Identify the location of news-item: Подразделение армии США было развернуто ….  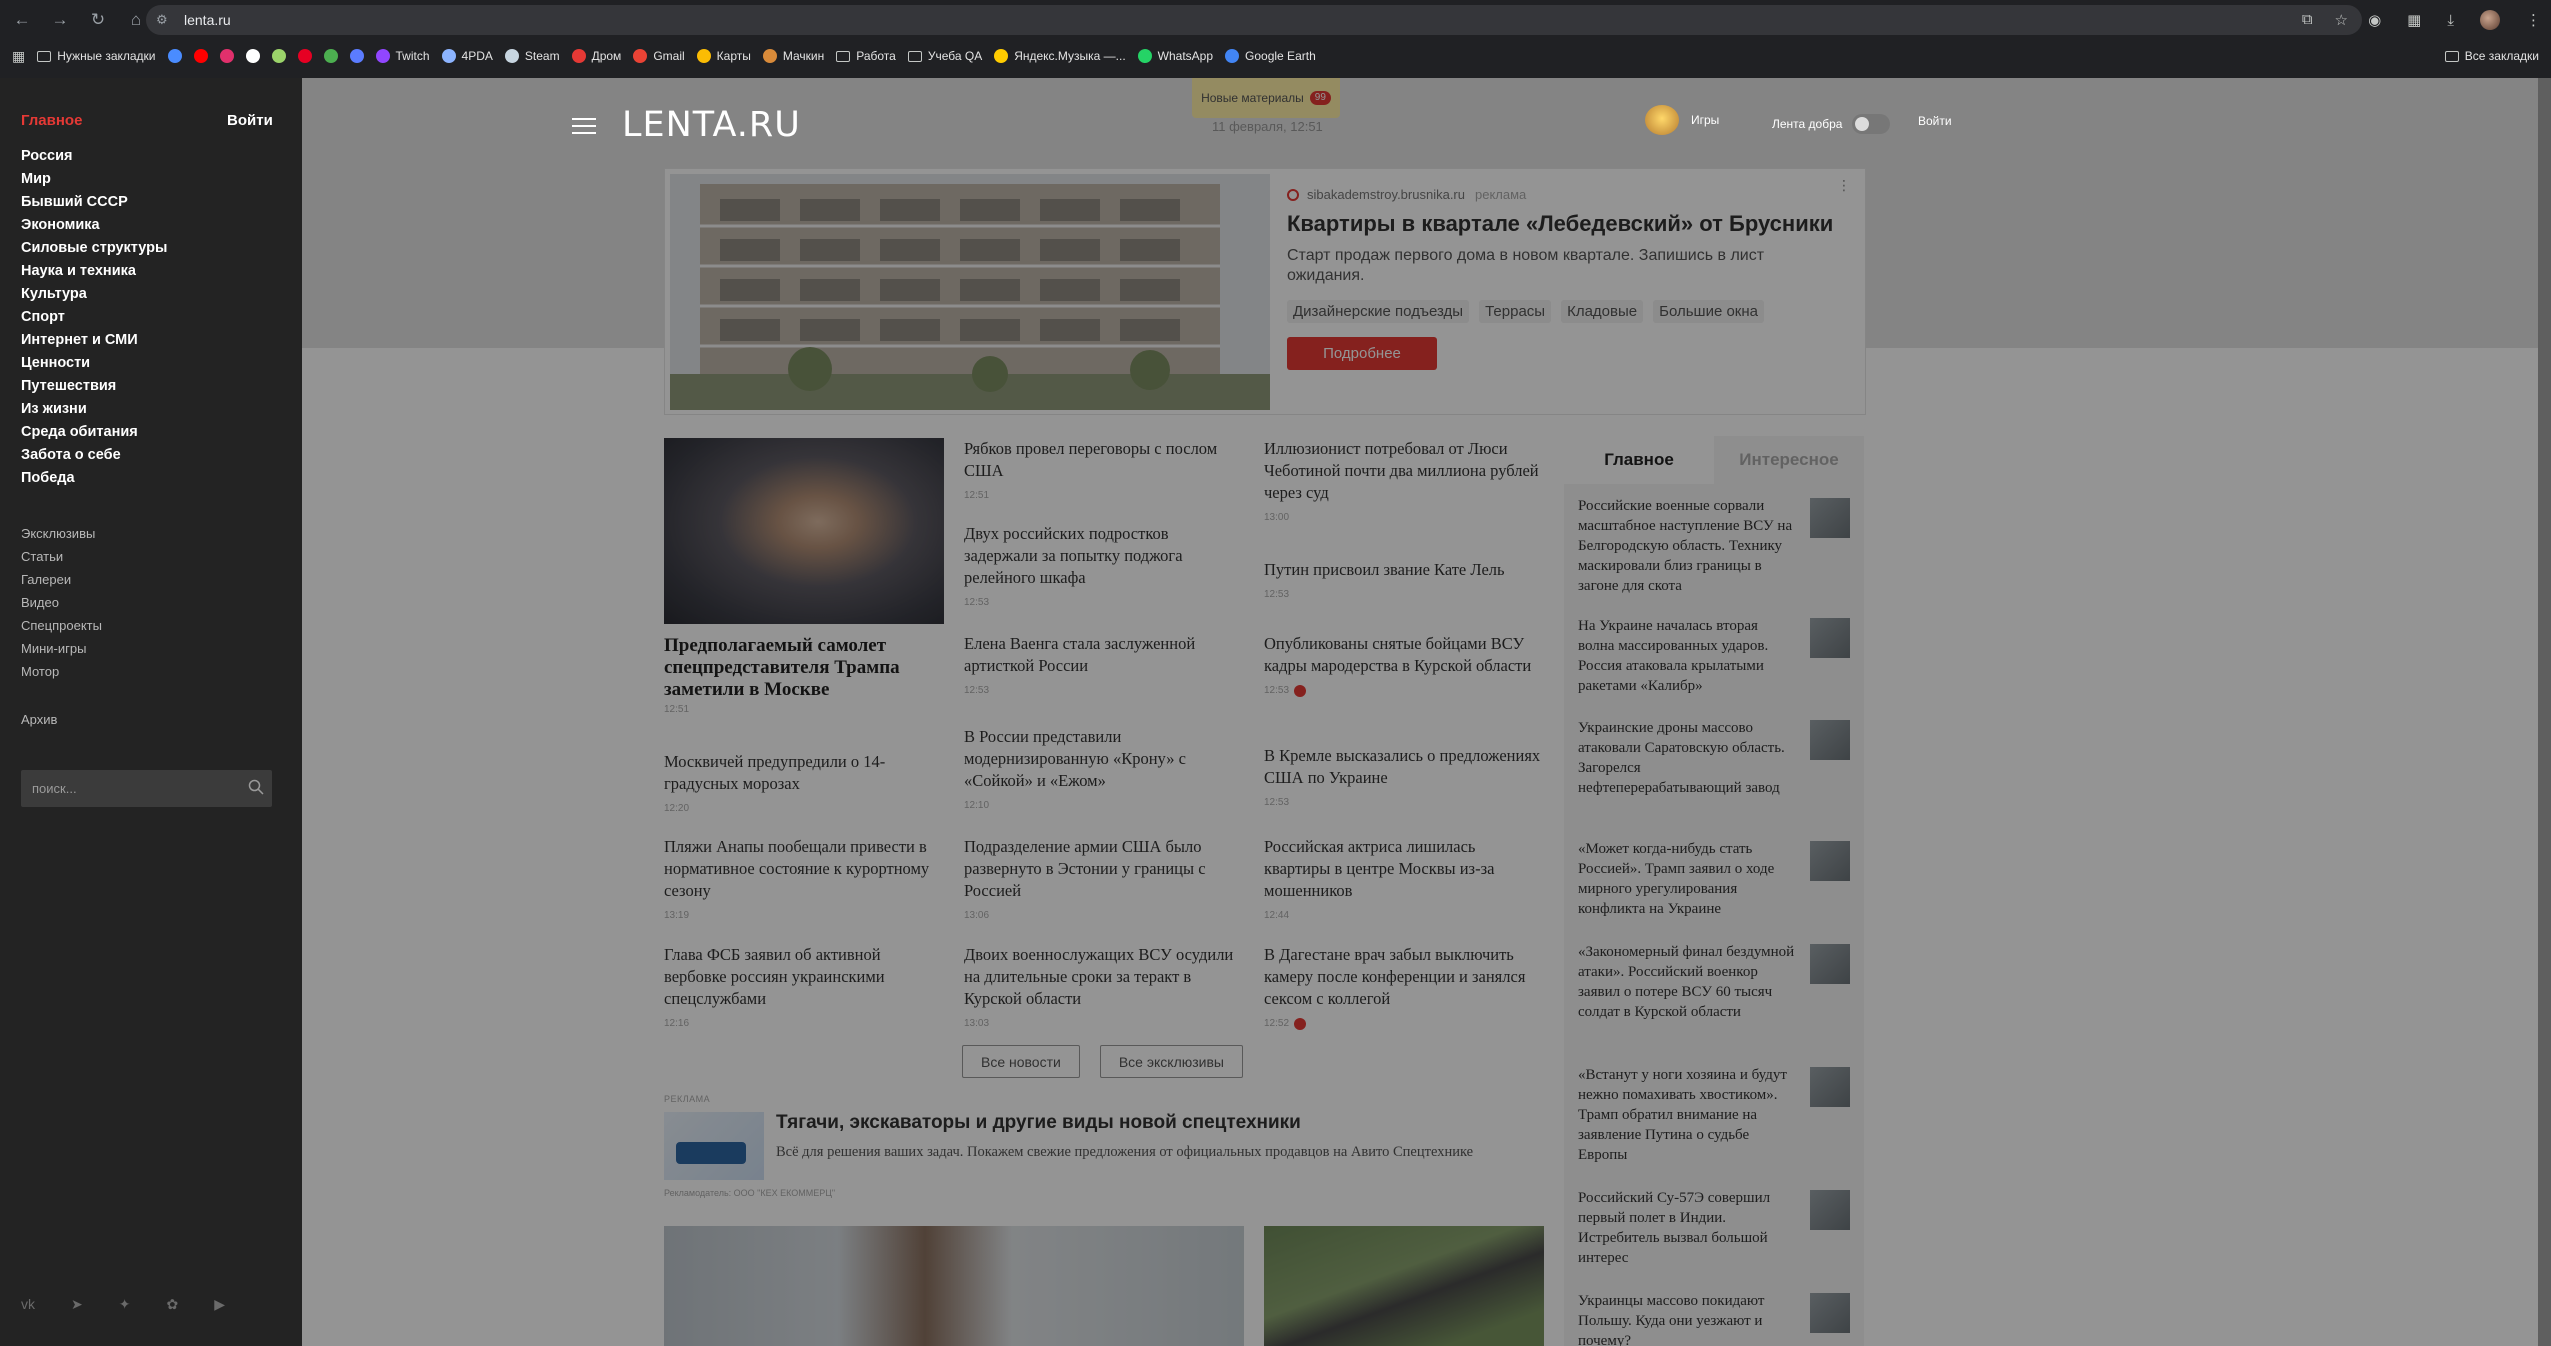
(1104, 881).